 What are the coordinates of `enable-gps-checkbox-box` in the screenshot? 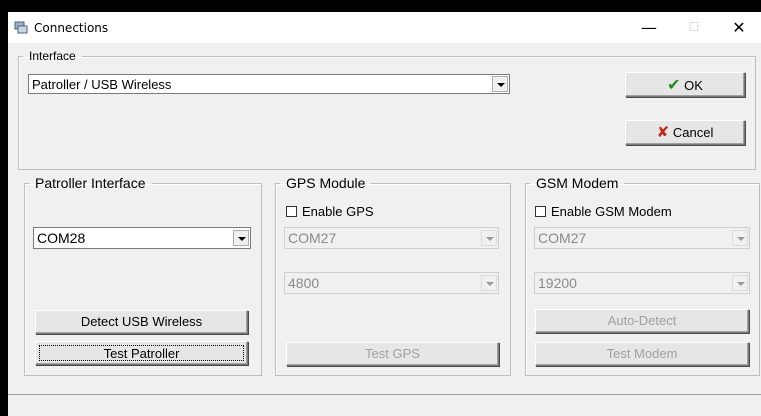 It's located at (291, 211).